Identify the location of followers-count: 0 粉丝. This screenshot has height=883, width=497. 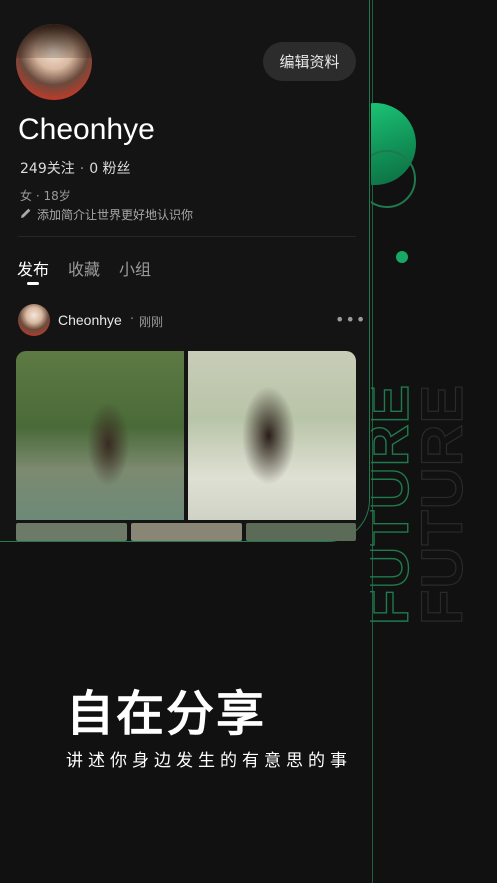
(109, 169).